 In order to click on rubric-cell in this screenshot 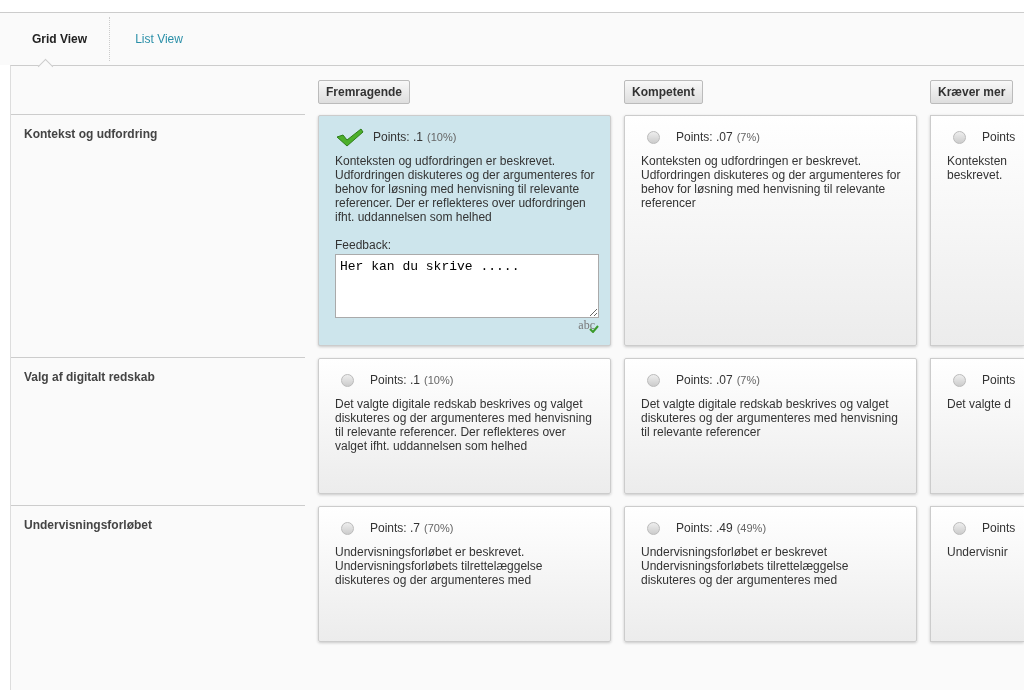, I will do `click(464, 230)`.